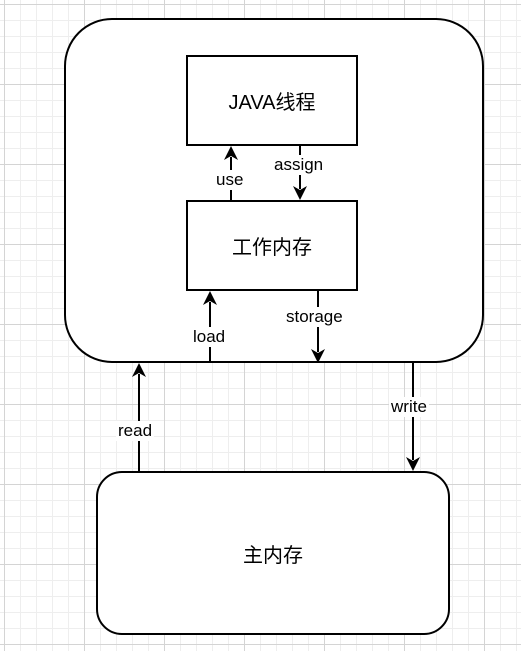 The image size is (521, 651). I want to click on storage-label: storage, so click(314, 317).